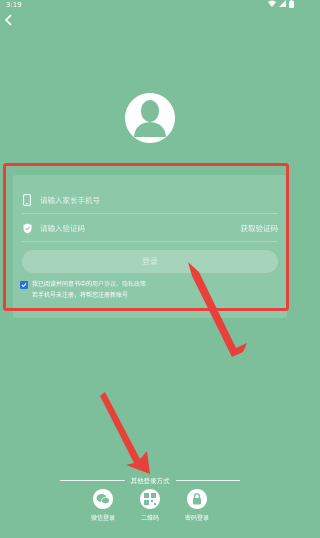 This screenshot has width=320, height=538. What do you see at coordinates (207, 480) in the screenshot?
I see `title-line-right` at bounding box center [207, 480].